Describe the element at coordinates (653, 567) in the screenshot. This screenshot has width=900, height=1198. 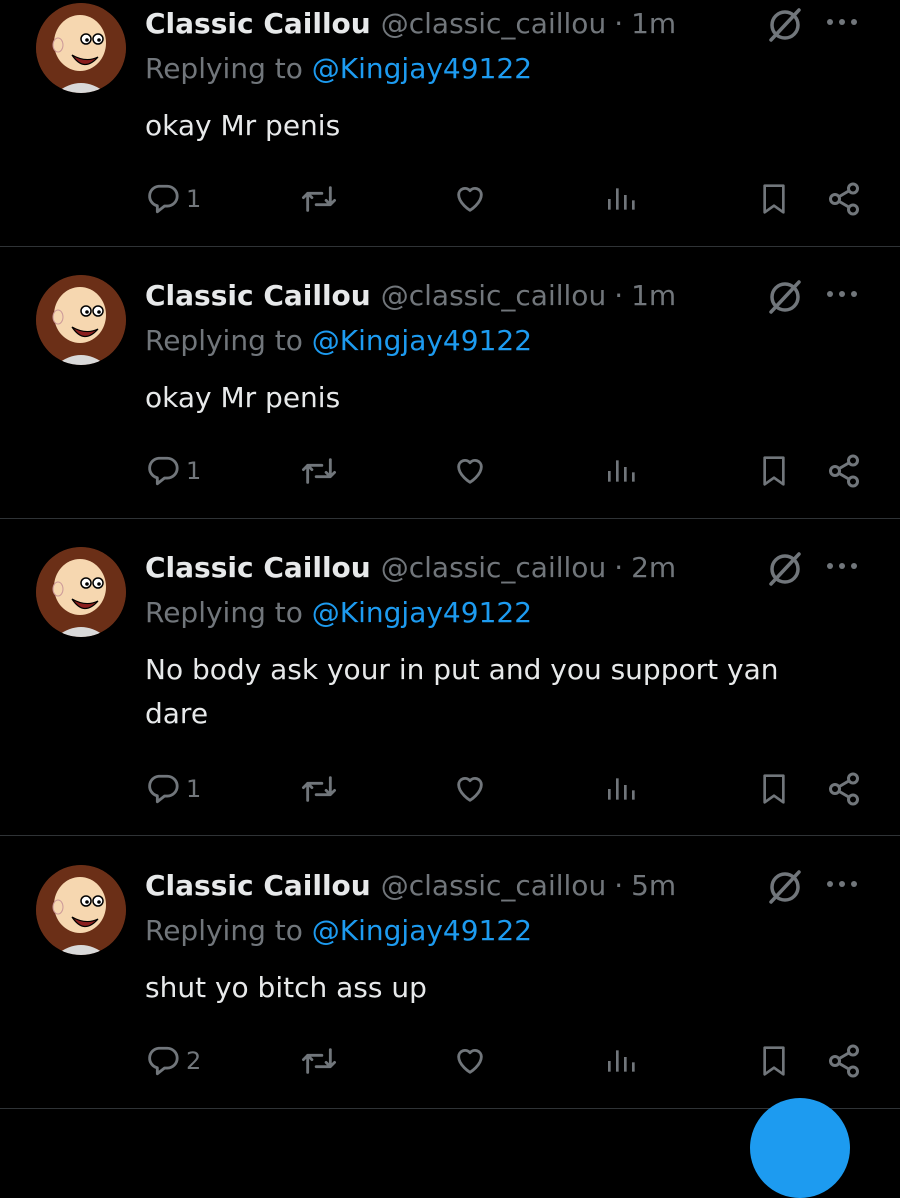
I see `timestamp: 2m` at that location.